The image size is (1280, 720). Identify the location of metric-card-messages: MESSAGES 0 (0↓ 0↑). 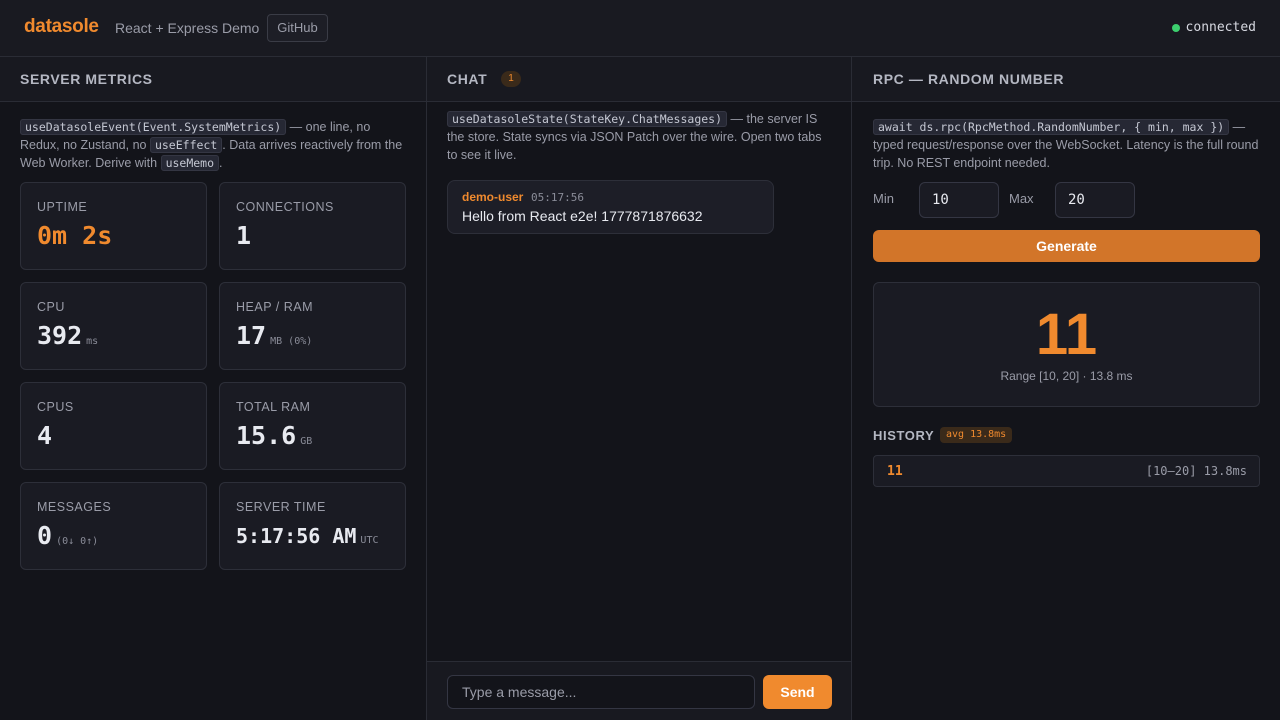
(113, 526).